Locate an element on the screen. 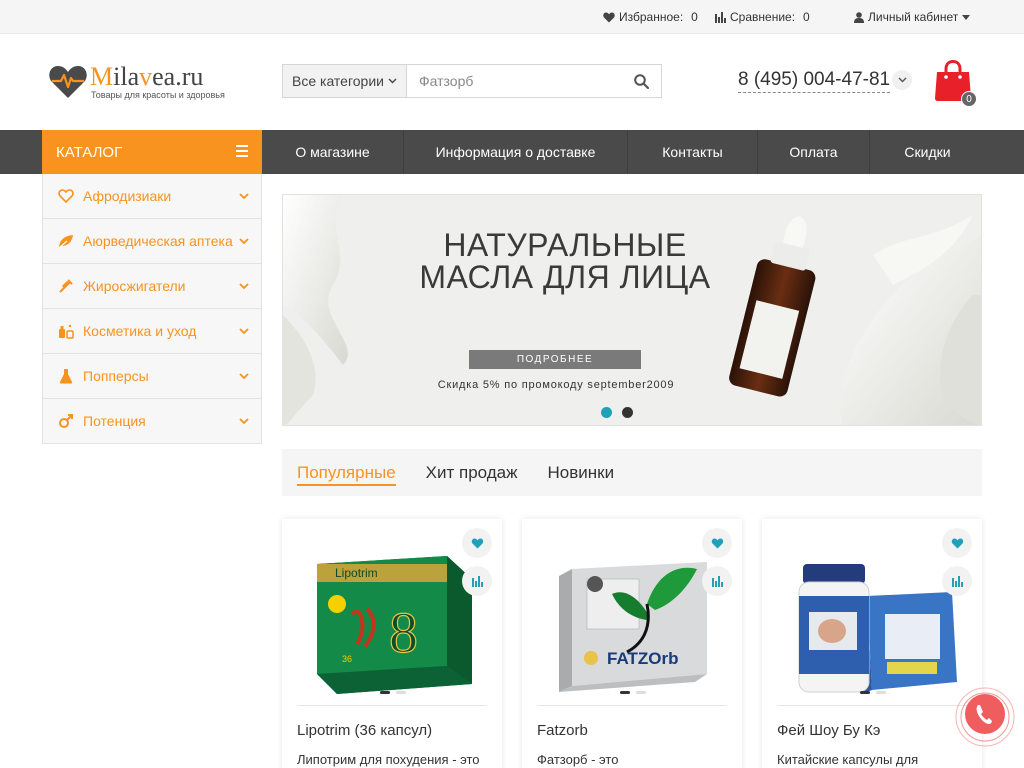  sidebar-item-fat-burners: Жиросжигатели is located at coordinates (152, 286).